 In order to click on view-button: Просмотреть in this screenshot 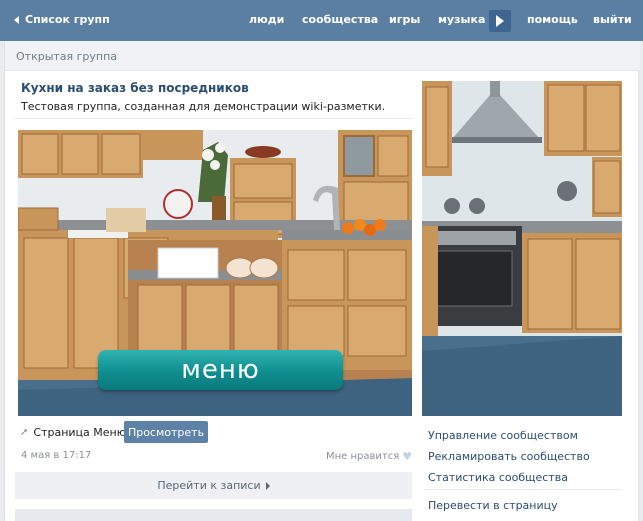, I will do `click(166, 432)`.